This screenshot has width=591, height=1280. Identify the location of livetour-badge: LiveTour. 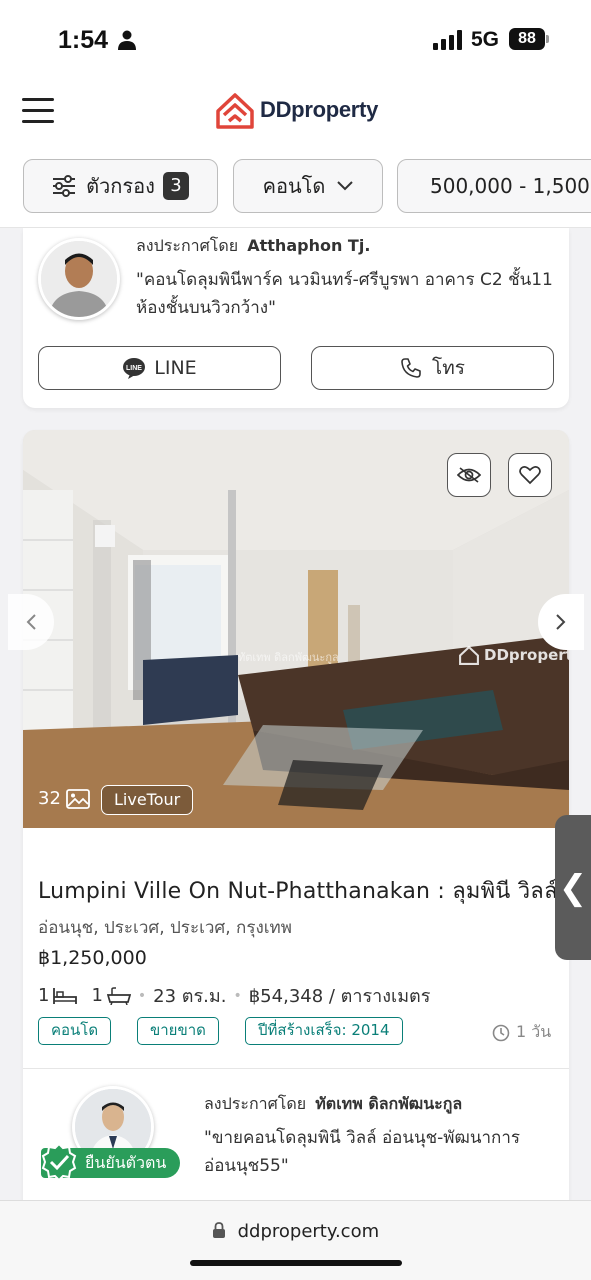
(147, 800).